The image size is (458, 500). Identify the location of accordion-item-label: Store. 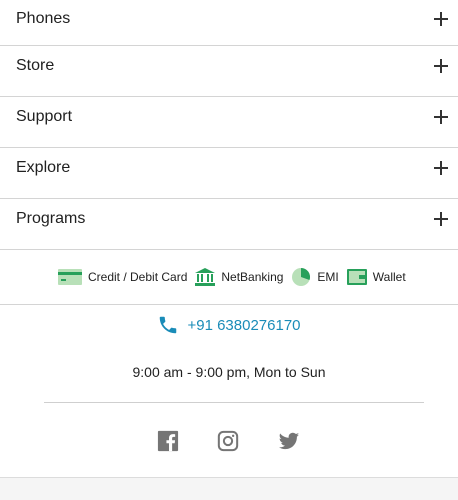
(35, 65).